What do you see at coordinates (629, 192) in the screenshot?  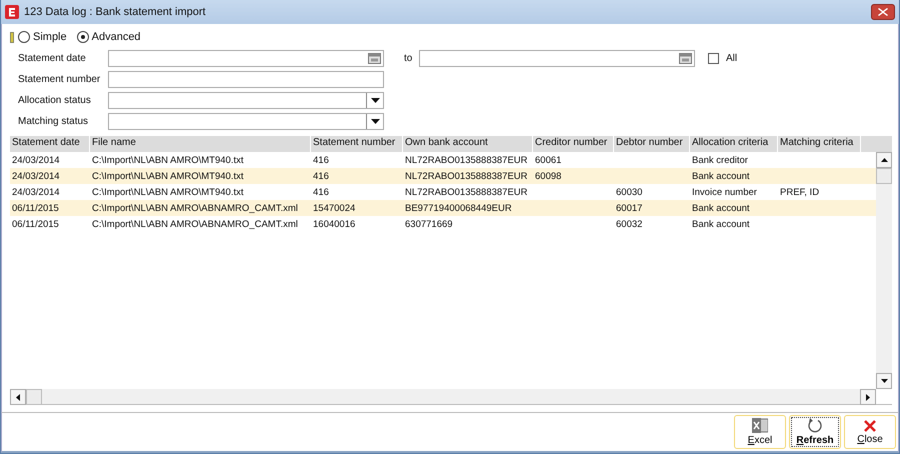 I see `table-cell: 60030` at bounding box center [629, 192].